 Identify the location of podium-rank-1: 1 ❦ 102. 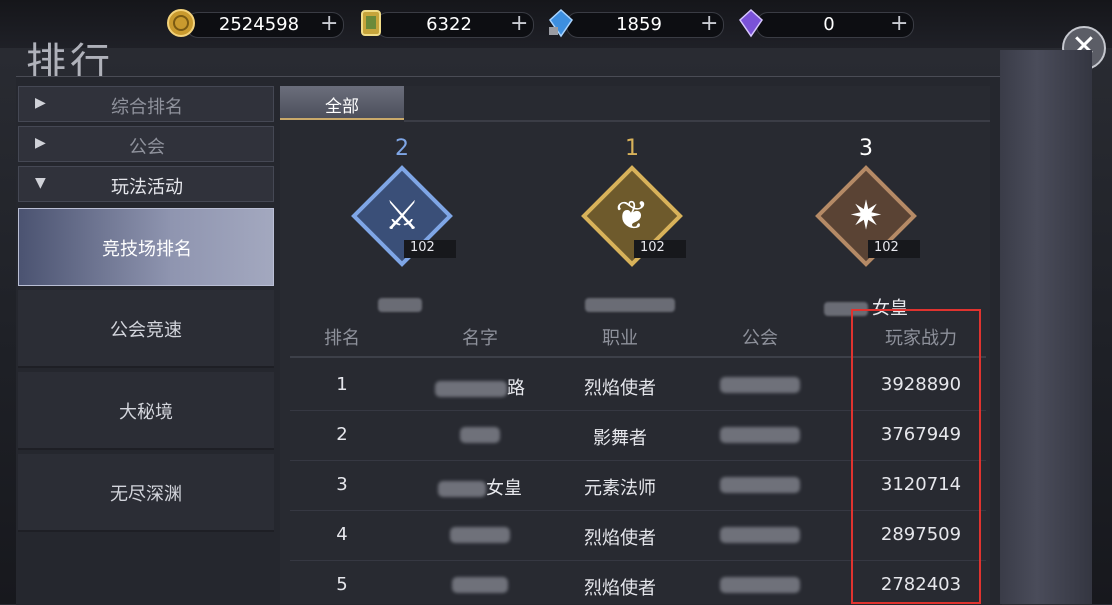
(632, 231).